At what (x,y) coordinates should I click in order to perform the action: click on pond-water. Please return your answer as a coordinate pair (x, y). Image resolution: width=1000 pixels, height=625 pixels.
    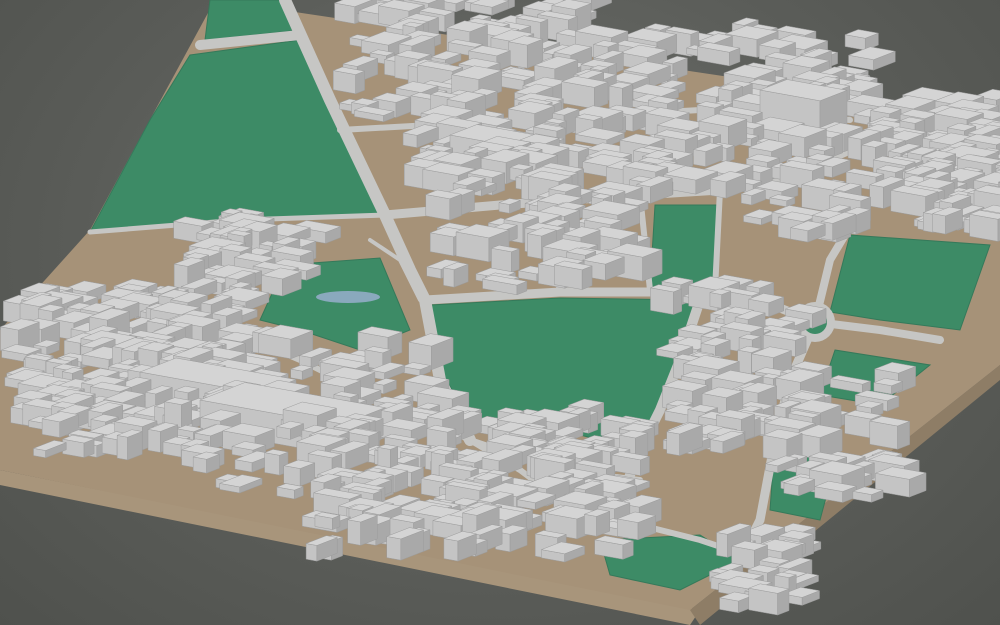
    Looking at the image, I should click on (348, 297).